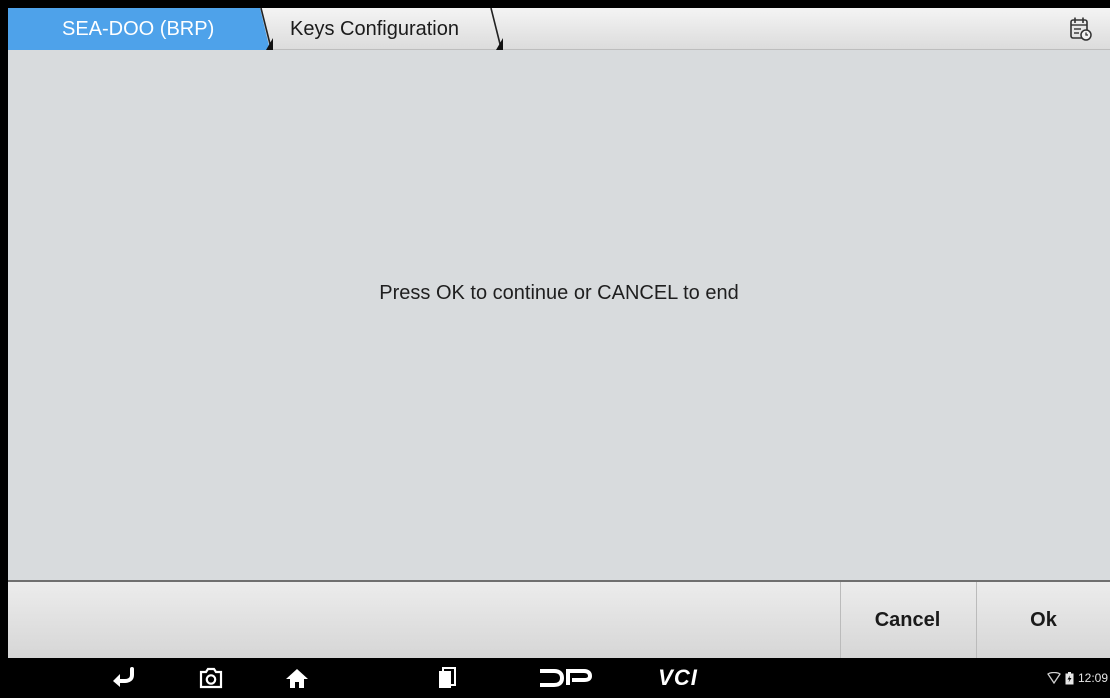 The width and height of the screenshot is (1110, 698). I want to click on ok-button: Ok, so click(1043, 620).